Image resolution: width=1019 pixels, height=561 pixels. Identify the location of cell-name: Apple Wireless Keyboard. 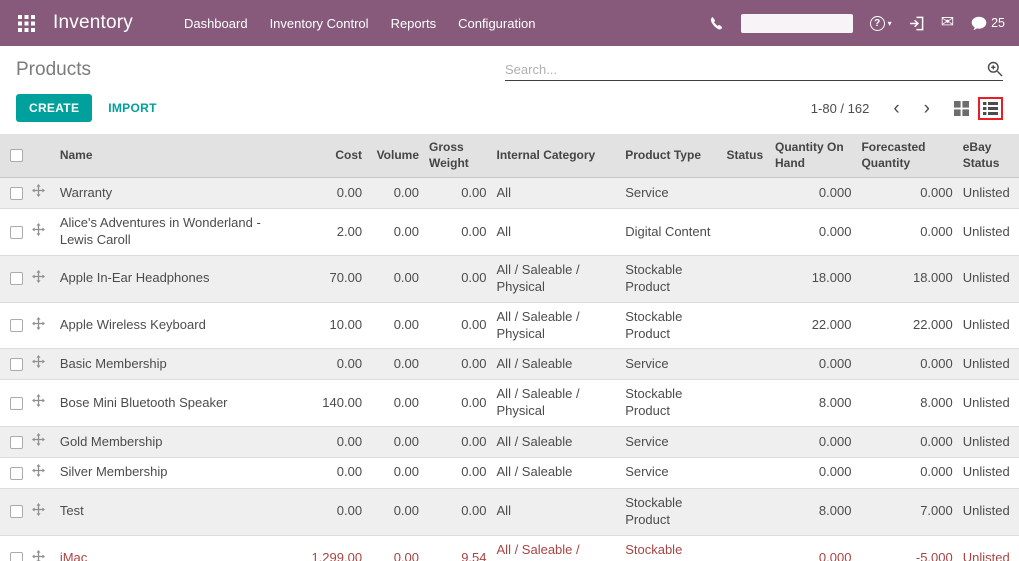
(177, 325).